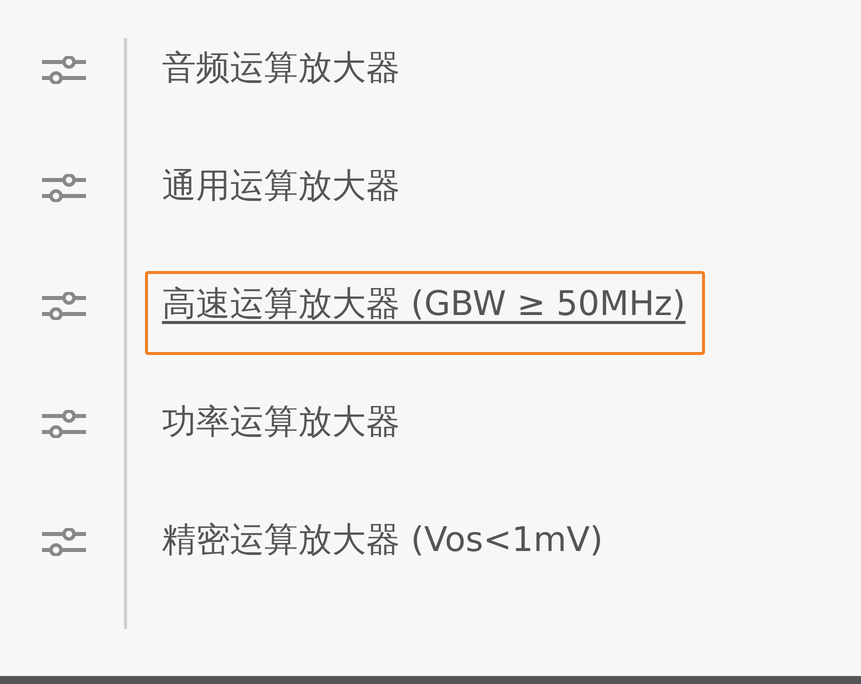  I want to click on menu-item: 功率运算放大器, so click(282, 431).